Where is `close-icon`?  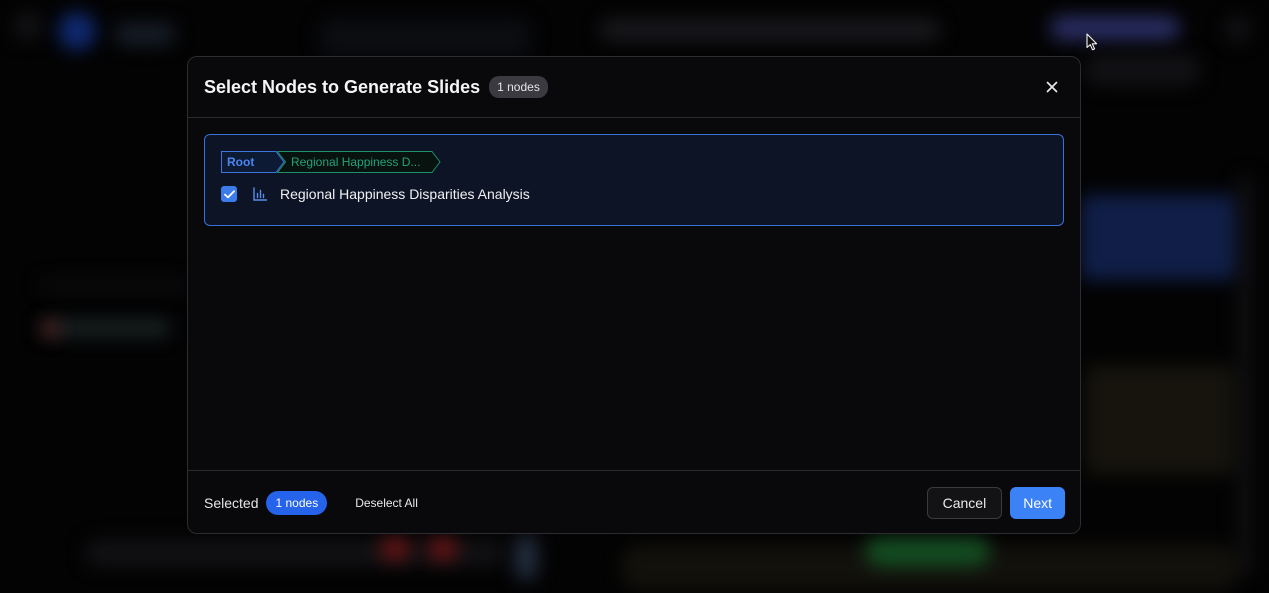 close-icon is located at coordinates (1052, 87).